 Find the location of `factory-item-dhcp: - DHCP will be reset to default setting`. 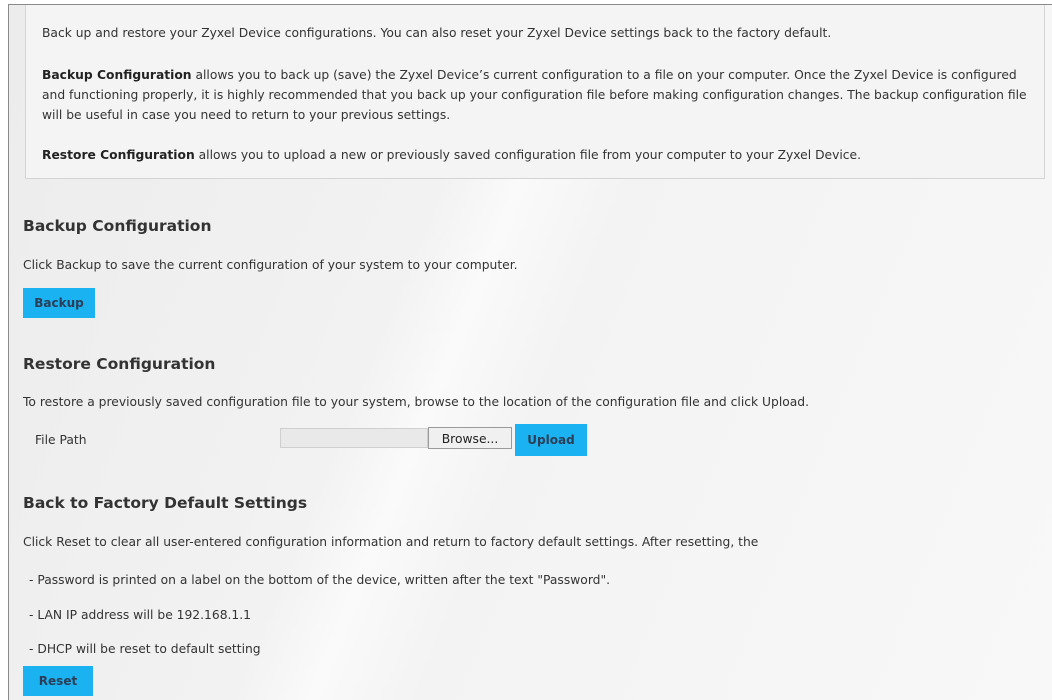

factory-item-dhcp: - DHCP will be reset to default setting is located at coordinates (145, 649).